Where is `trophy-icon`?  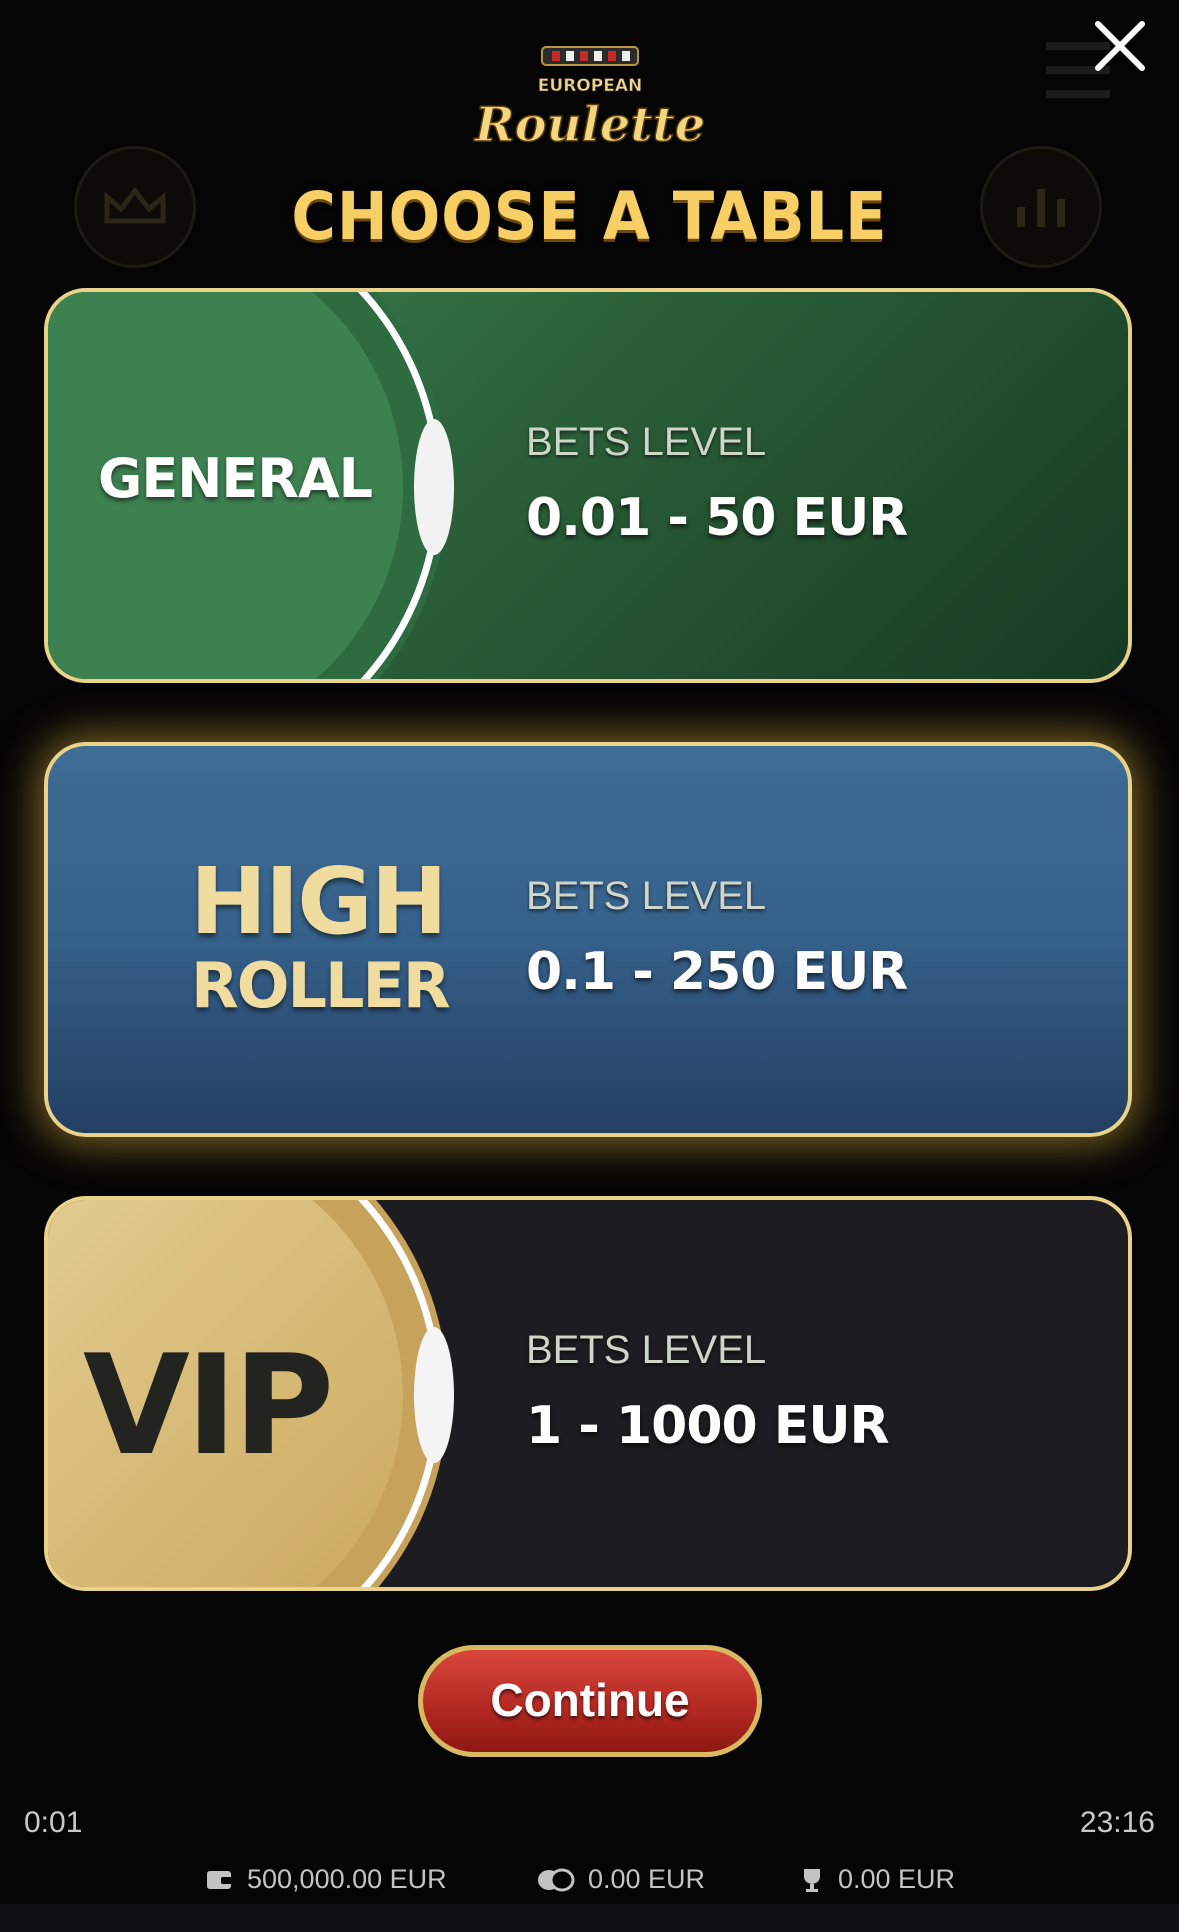
trophy-icon is located at coordinates (812, 1880).